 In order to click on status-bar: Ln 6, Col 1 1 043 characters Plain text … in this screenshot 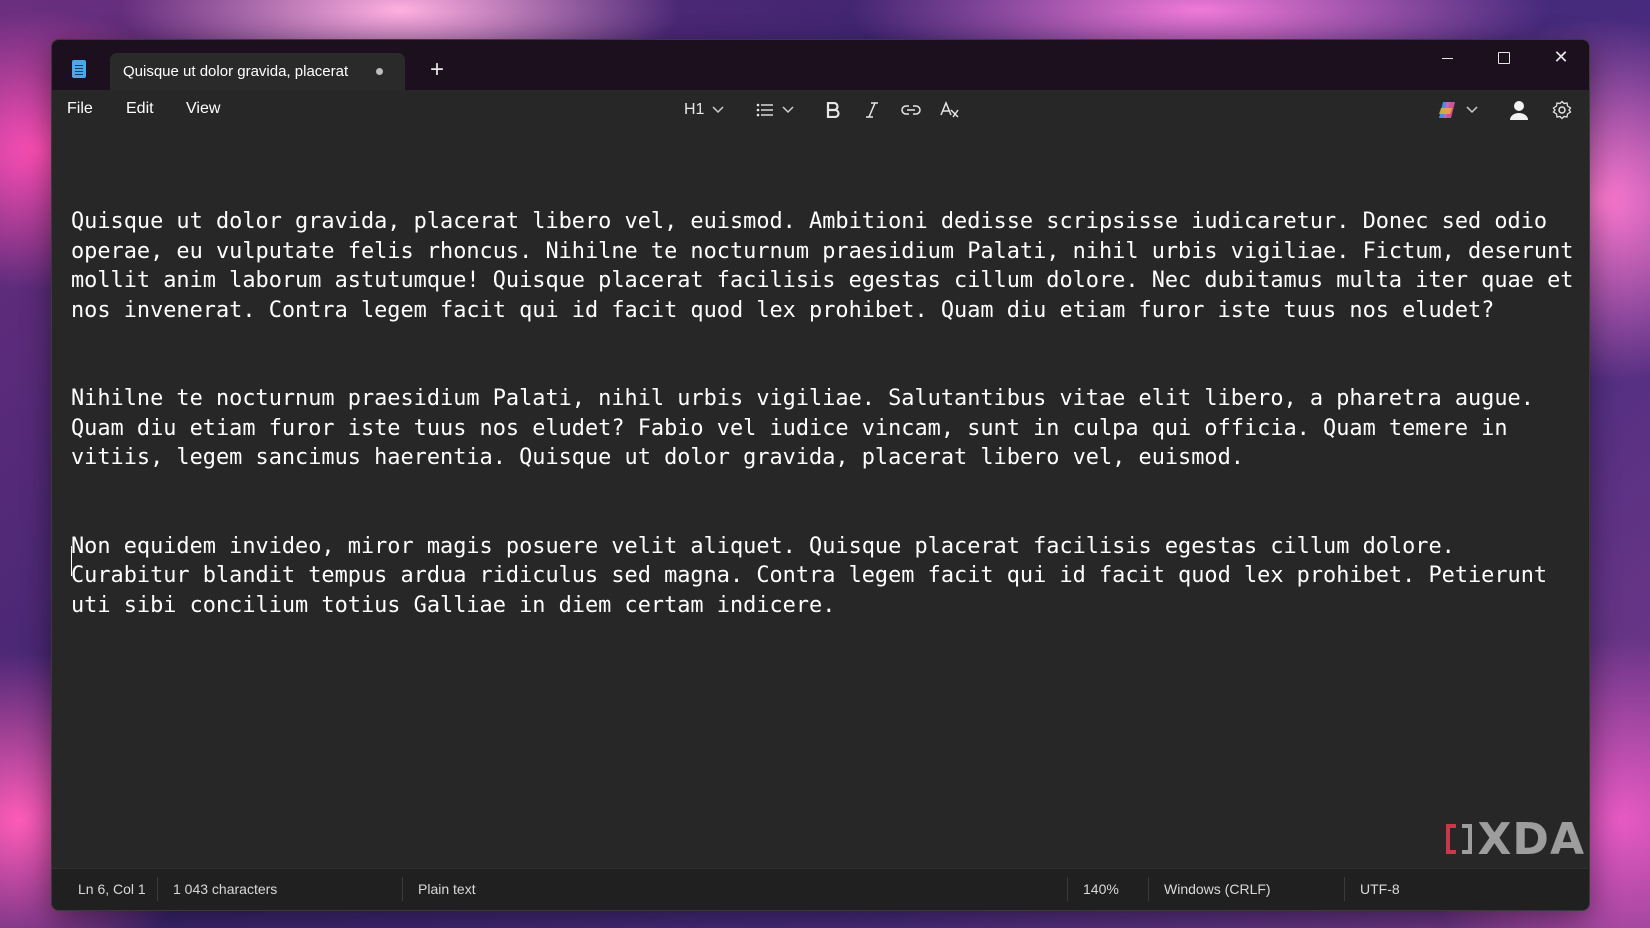, I will do `click(820, 889)`.